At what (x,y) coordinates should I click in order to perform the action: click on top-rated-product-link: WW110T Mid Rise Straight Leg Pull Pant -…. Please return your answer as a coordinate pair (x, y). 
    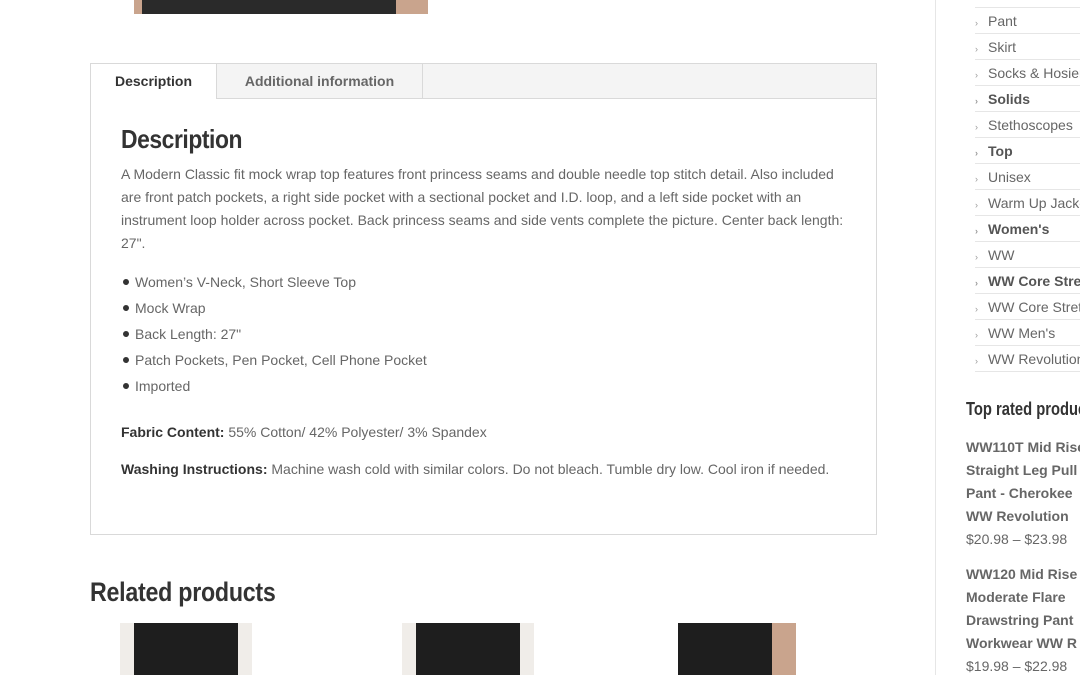
    Looking at the image, I should click on (1023, 482).